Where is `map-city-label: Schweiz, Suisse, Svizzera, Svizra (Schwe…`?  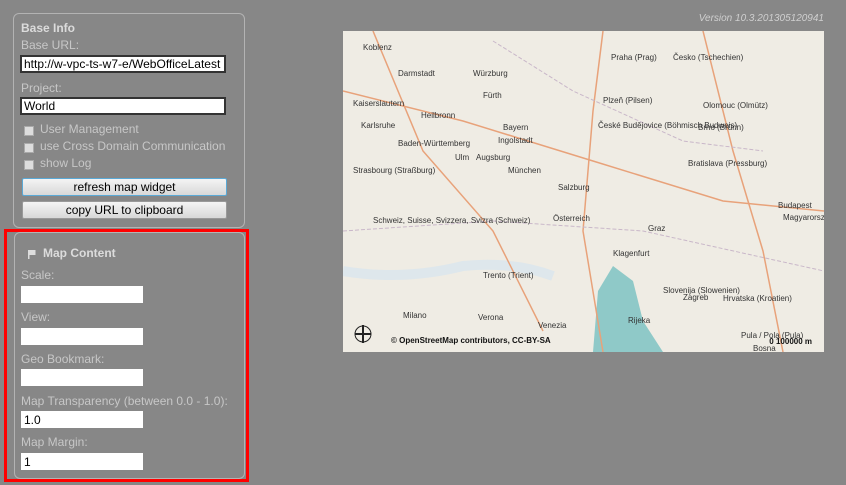 map-city-label: Schweiz, Suisse, Svizzera, Svizra (Schwe… is located at coordinates (452, 220).